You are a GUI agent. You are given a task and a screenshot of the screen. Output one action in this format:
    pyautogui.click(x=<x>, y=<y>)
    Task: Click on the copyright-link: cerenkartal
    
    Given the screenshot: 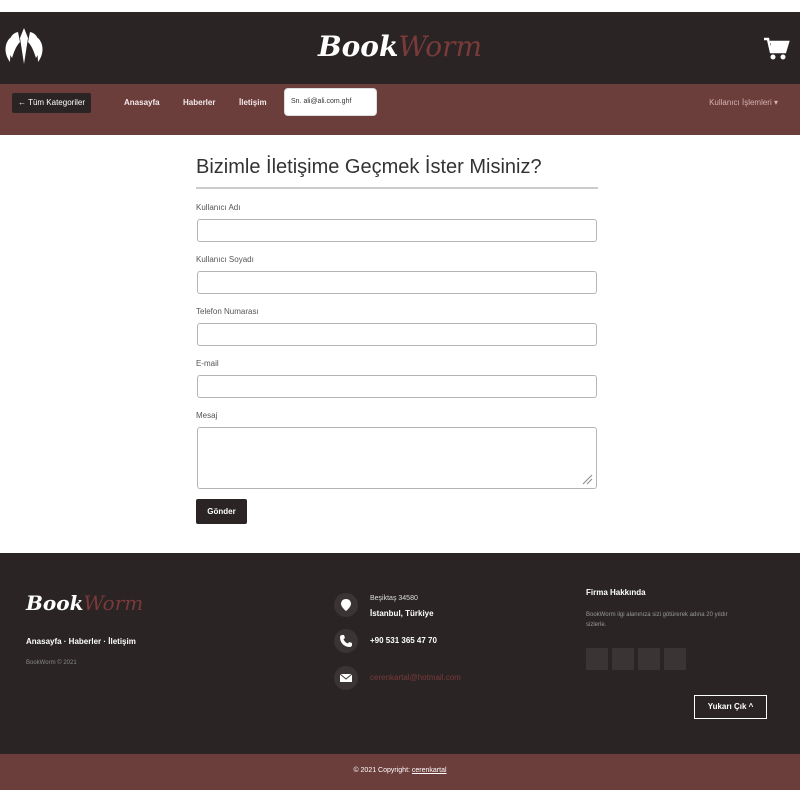 What is the action you would take?
    pyautogui.click(x=429, y=770)
    